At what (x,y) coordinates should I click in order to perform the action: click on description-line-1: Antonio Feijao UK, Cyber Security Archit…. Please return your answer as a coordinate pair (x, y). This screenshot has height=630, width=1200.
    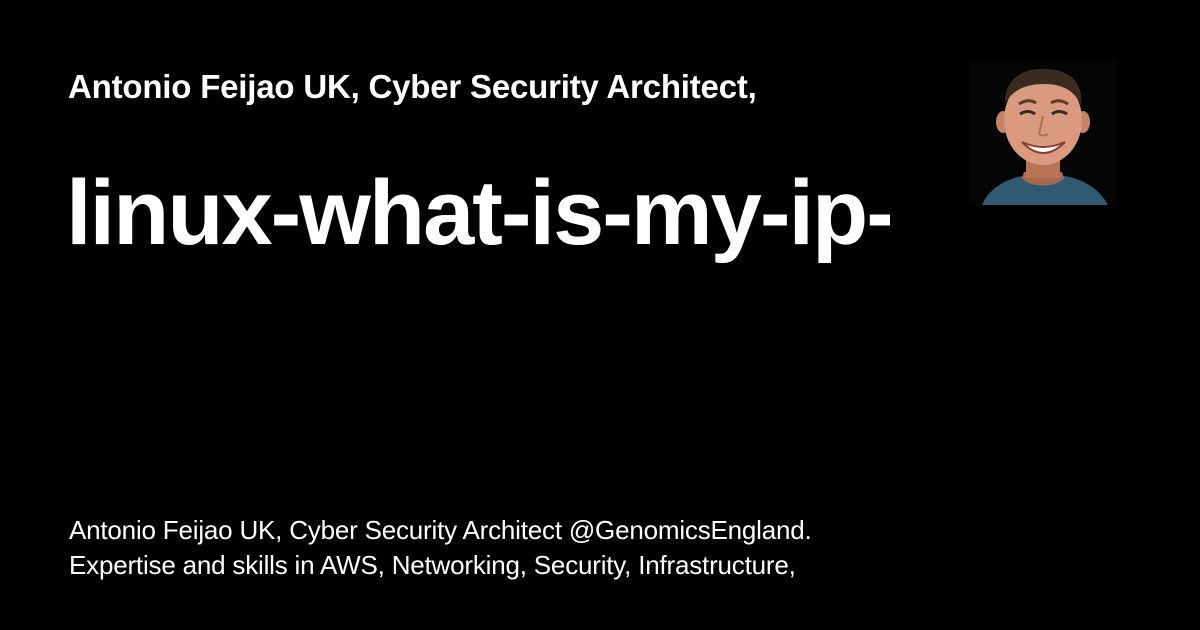
    Looking at the image, I should click on (440, 530).